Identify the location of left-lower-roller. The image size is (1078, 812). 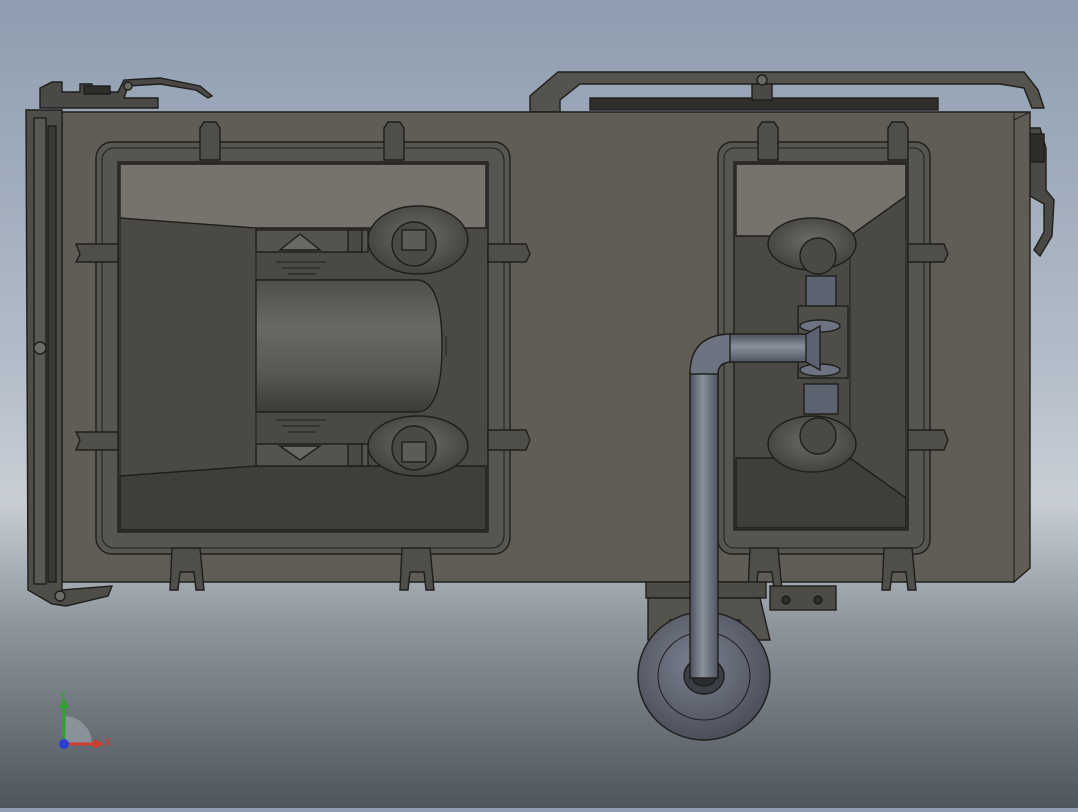
(418, 446).